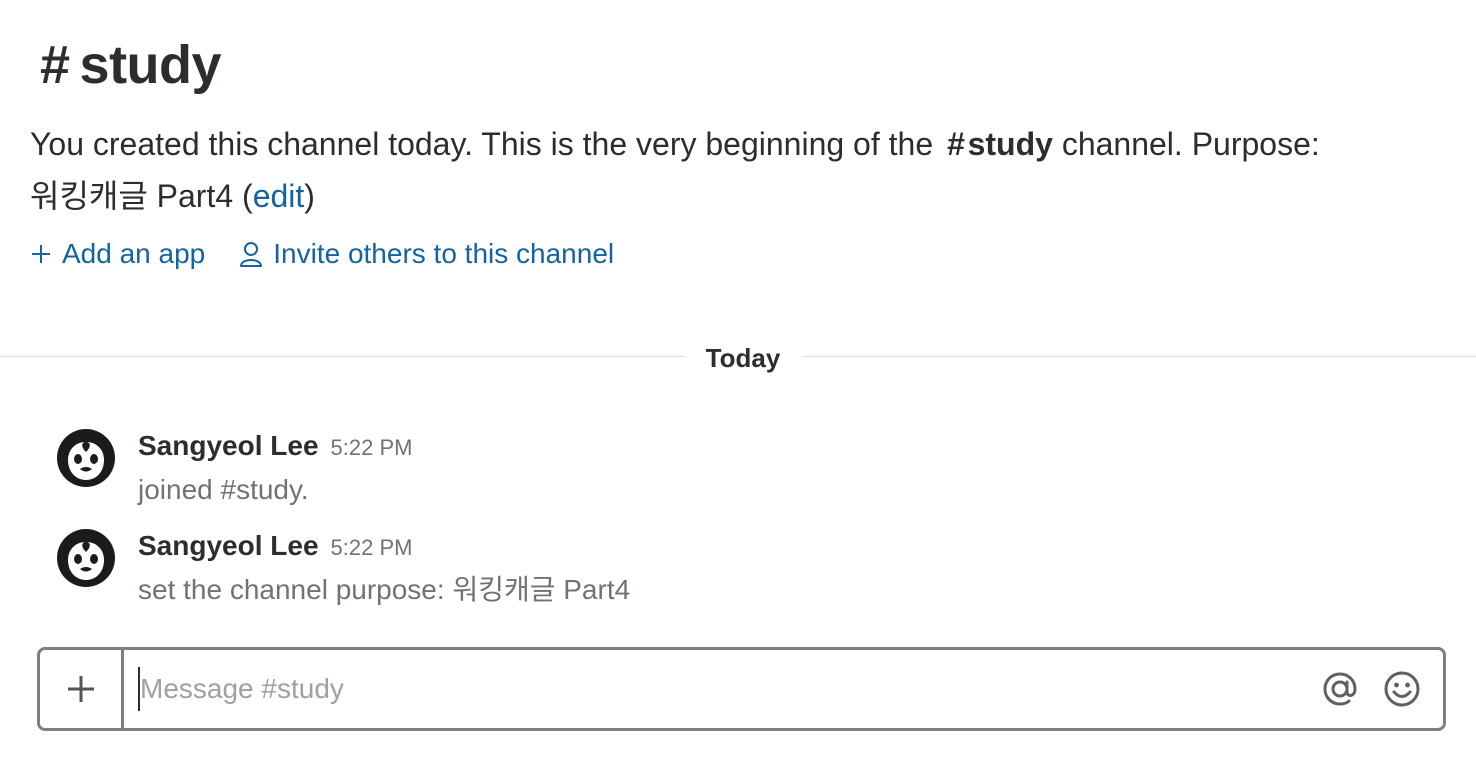  I want to click on invite-others-button: Invite others to this channel, so click(426, 254).